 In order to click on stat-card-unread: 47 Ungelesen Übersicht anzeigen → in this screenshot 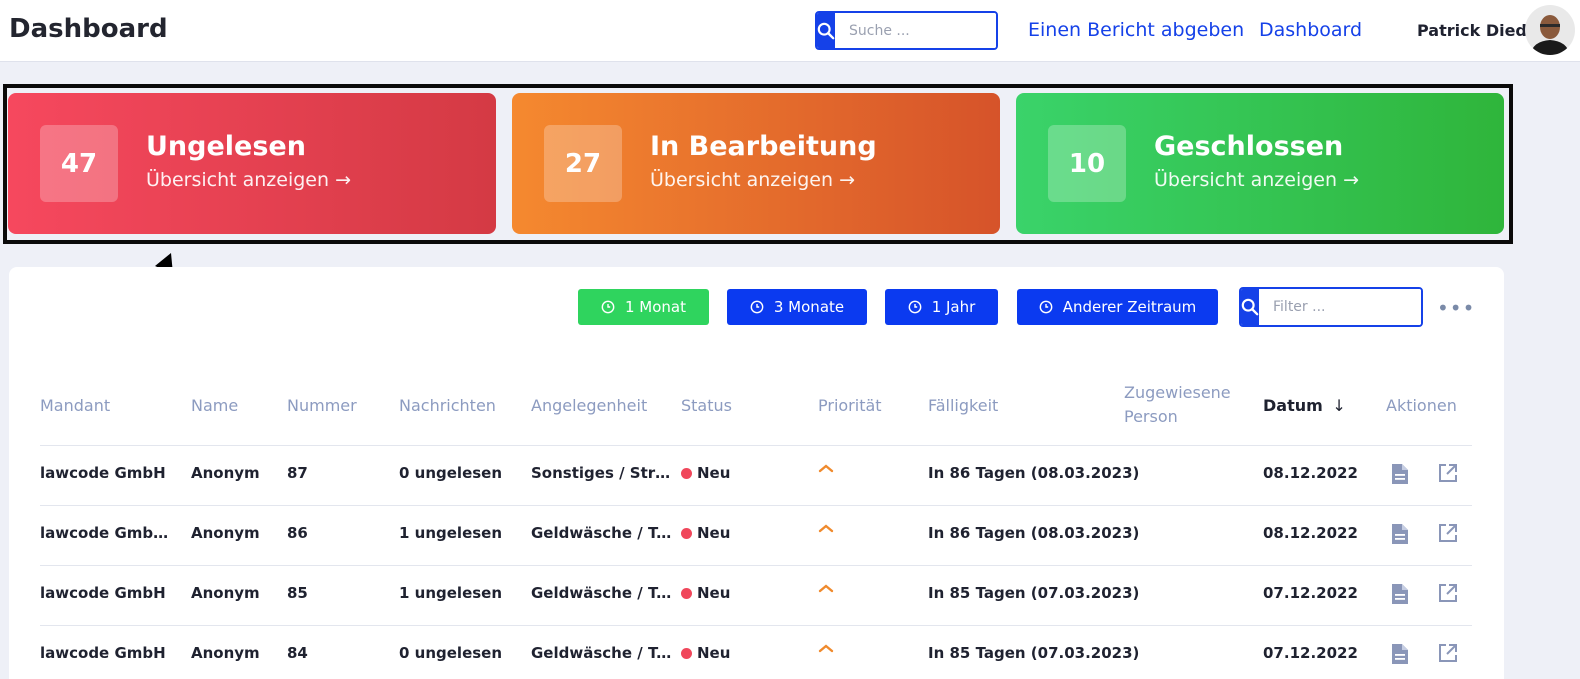, I will do `click(252, 163)`.